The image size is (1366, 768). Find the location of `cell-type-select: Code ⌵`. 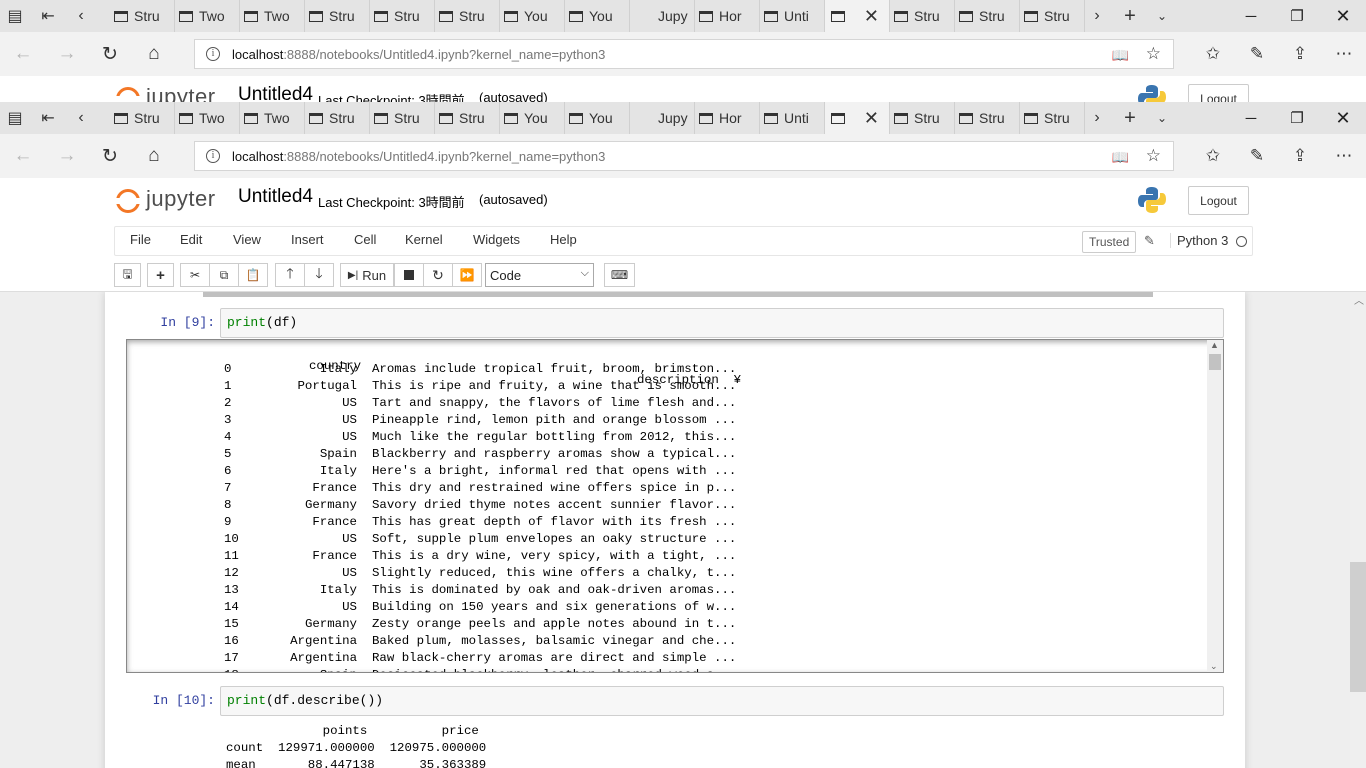

cell-type-select: Code ⌵ is located at coordinates (539, 275).